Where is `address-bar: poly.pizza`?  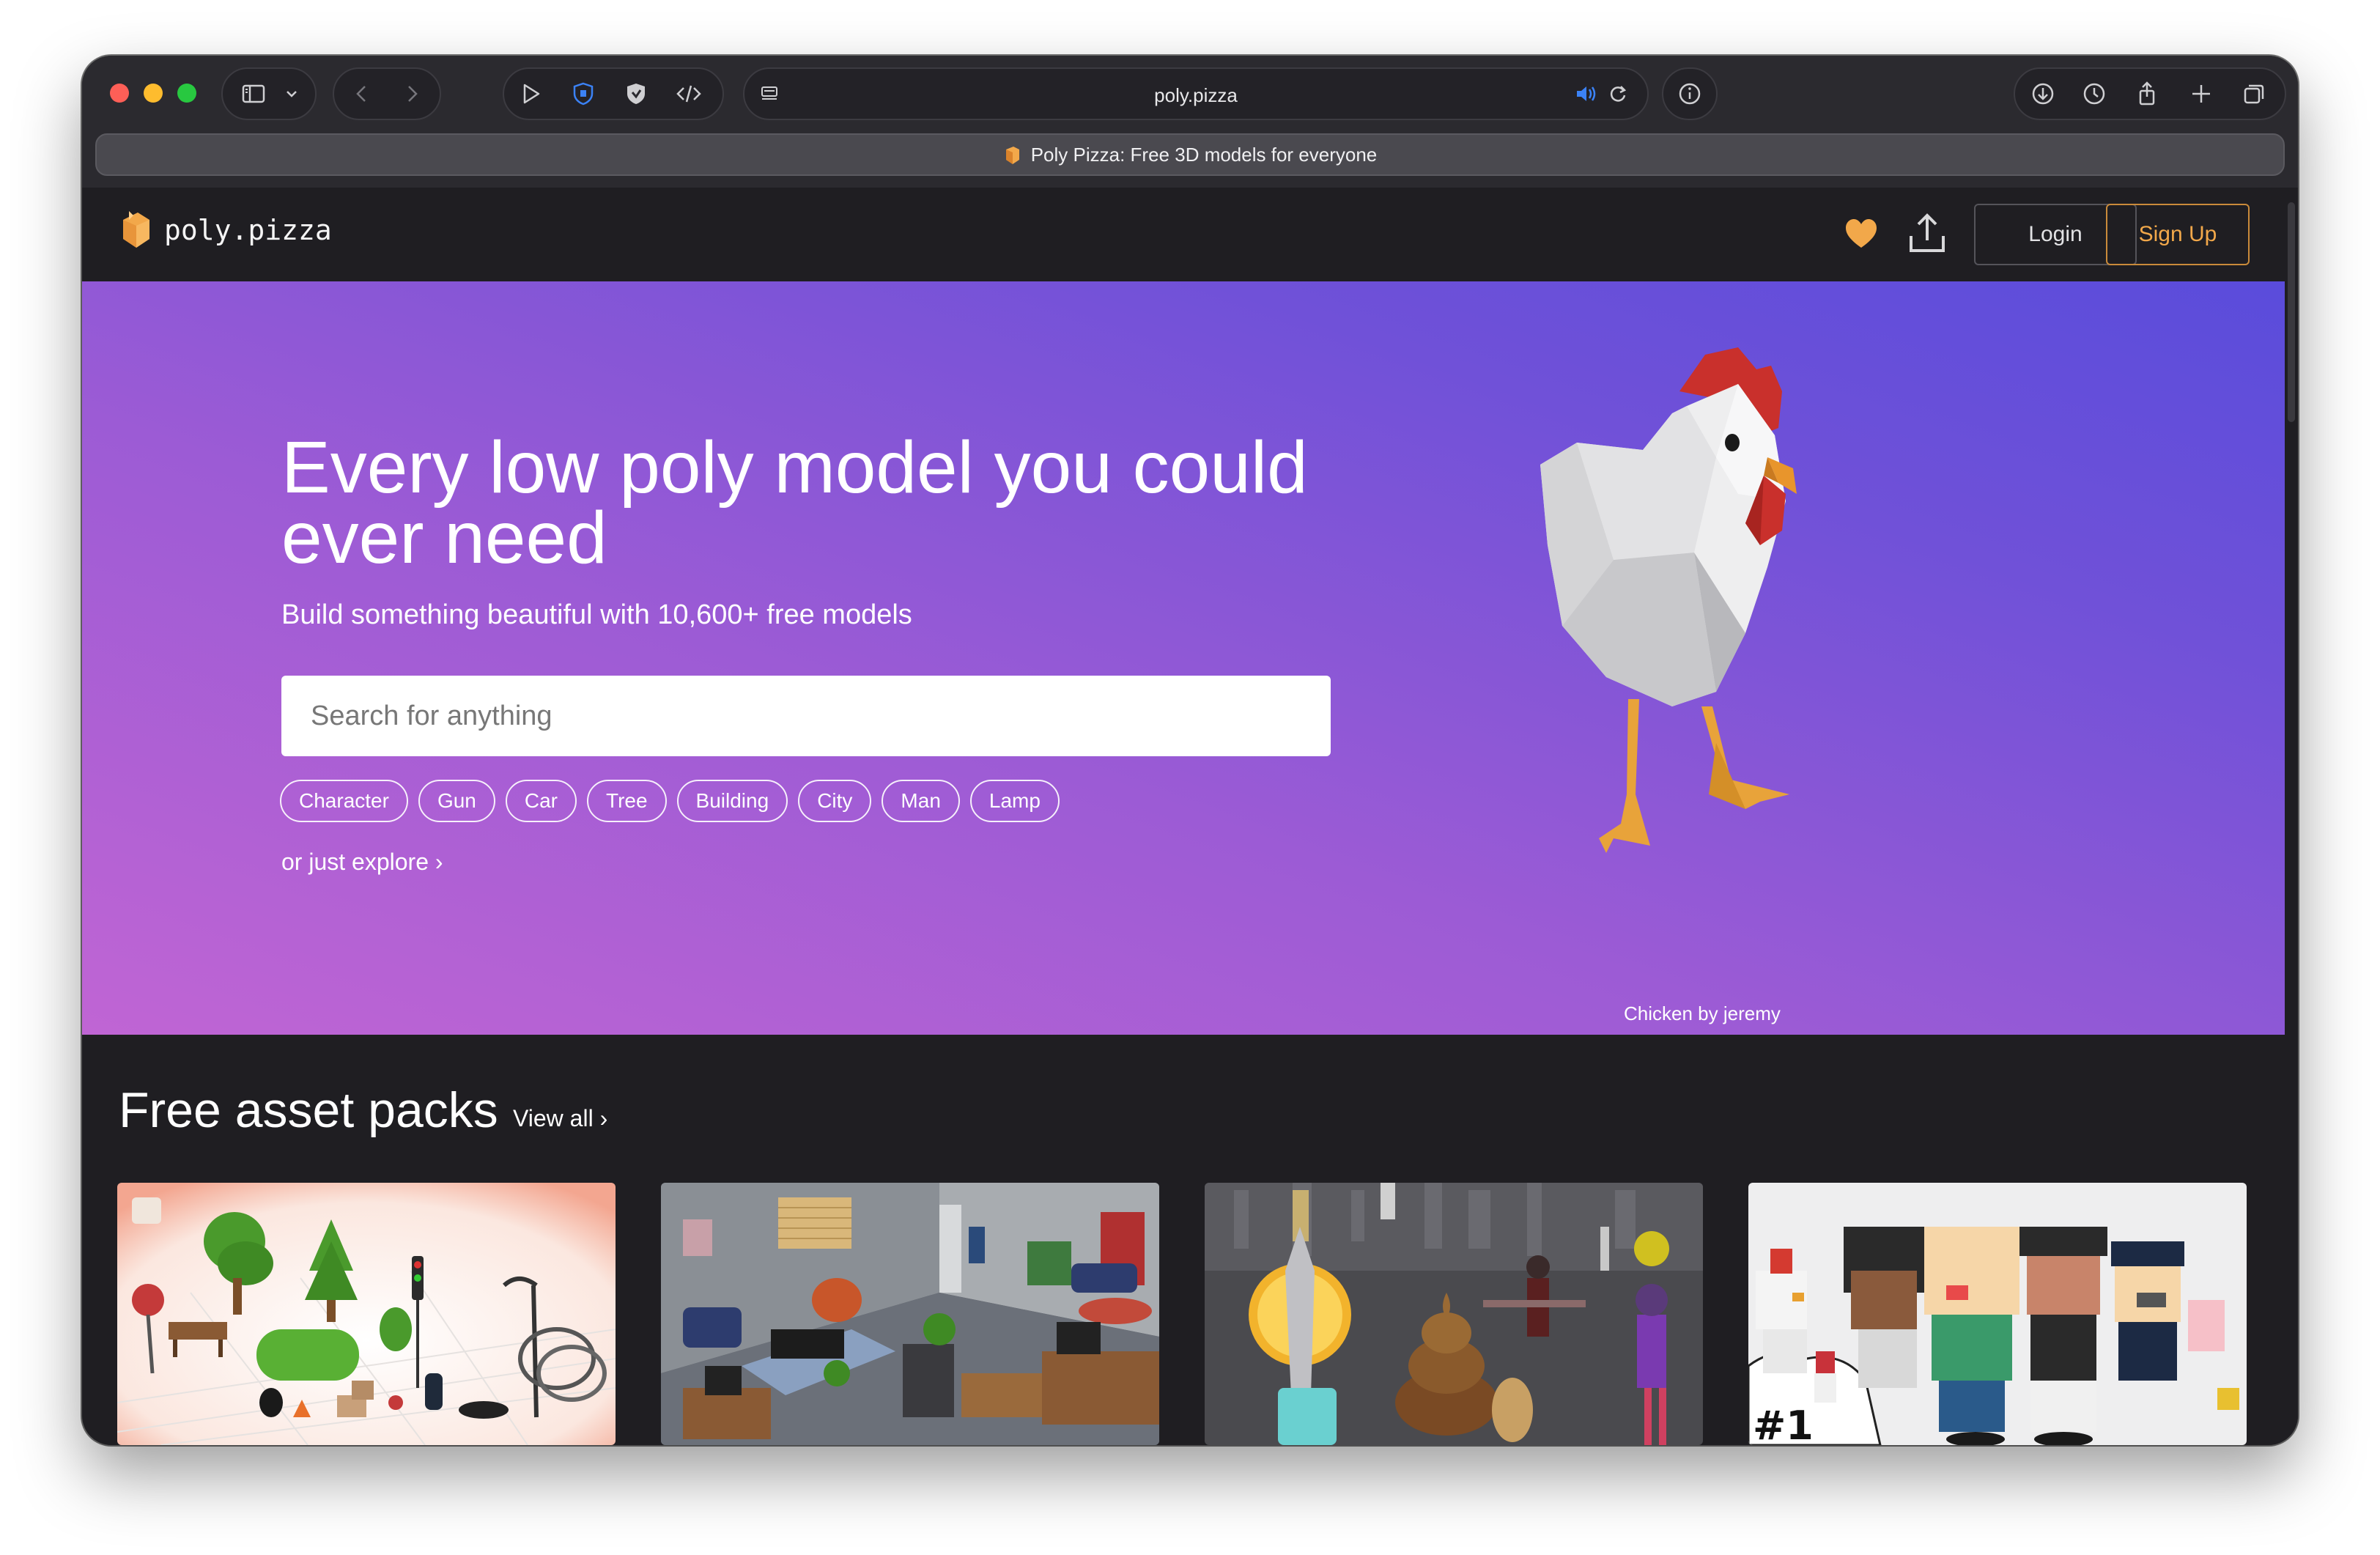 address-bar: poly.pizza is located at coordinates (1196, 94).